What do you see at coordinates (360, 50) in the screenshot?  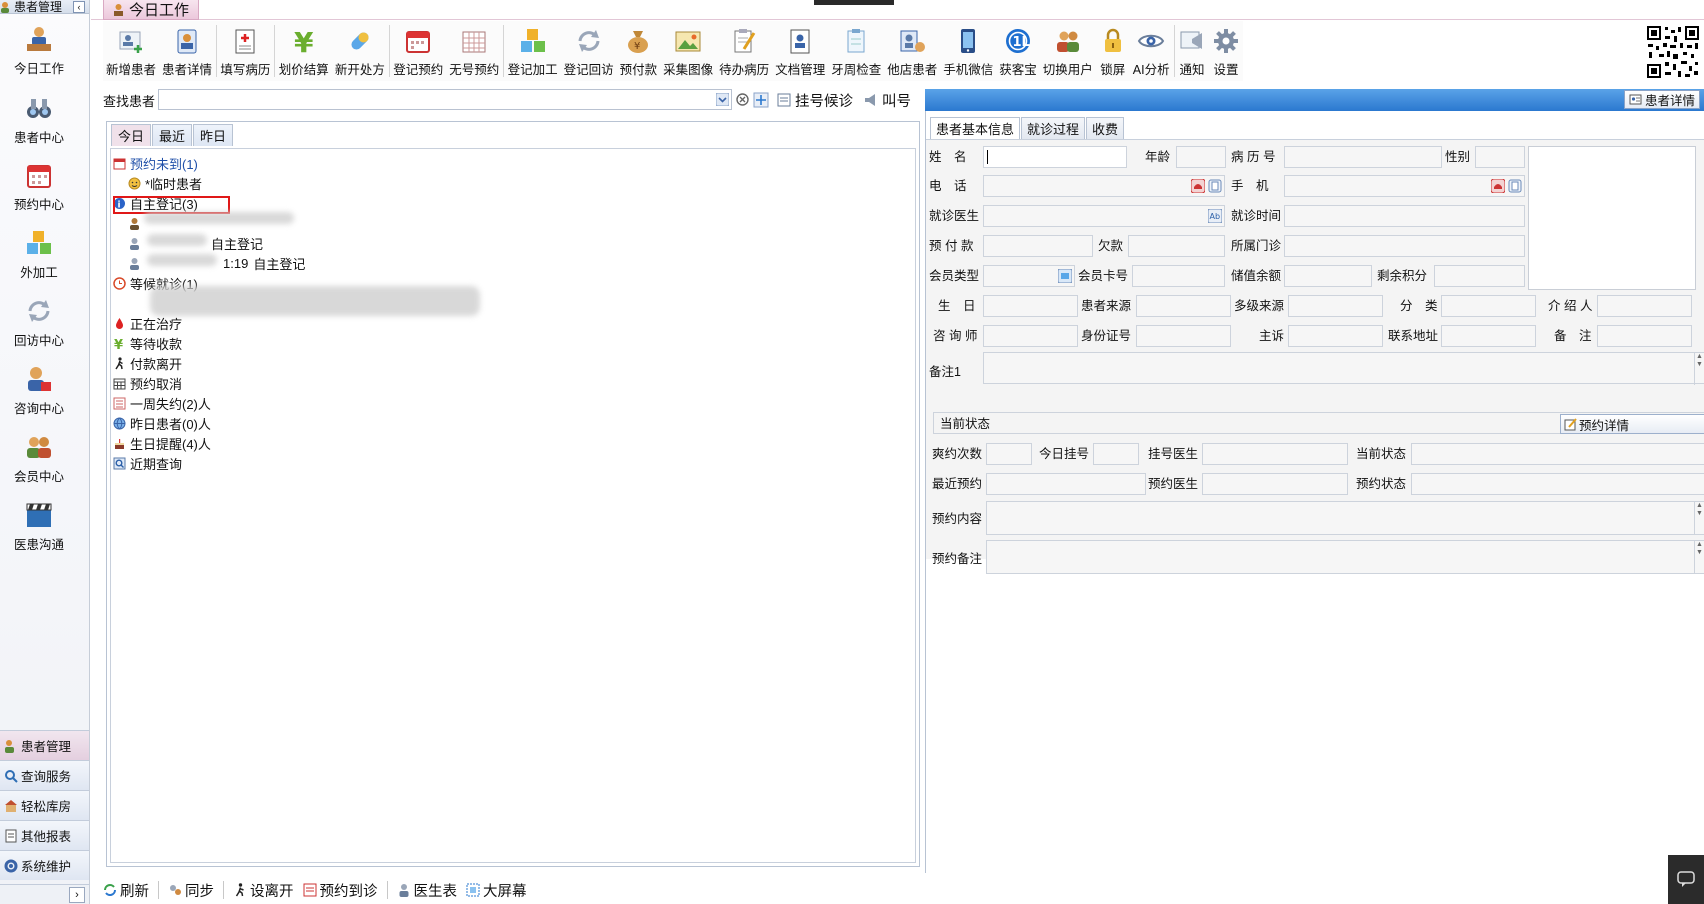 I see `new-prescription-button: 新开处方` at bounding box center [360, 50].